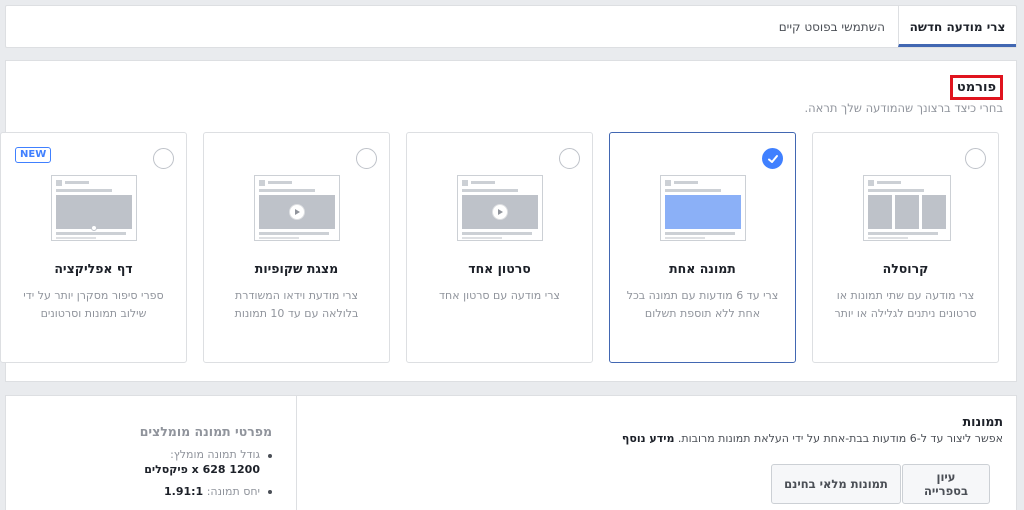  I want to click on carousel-radio, so click(975, 158).